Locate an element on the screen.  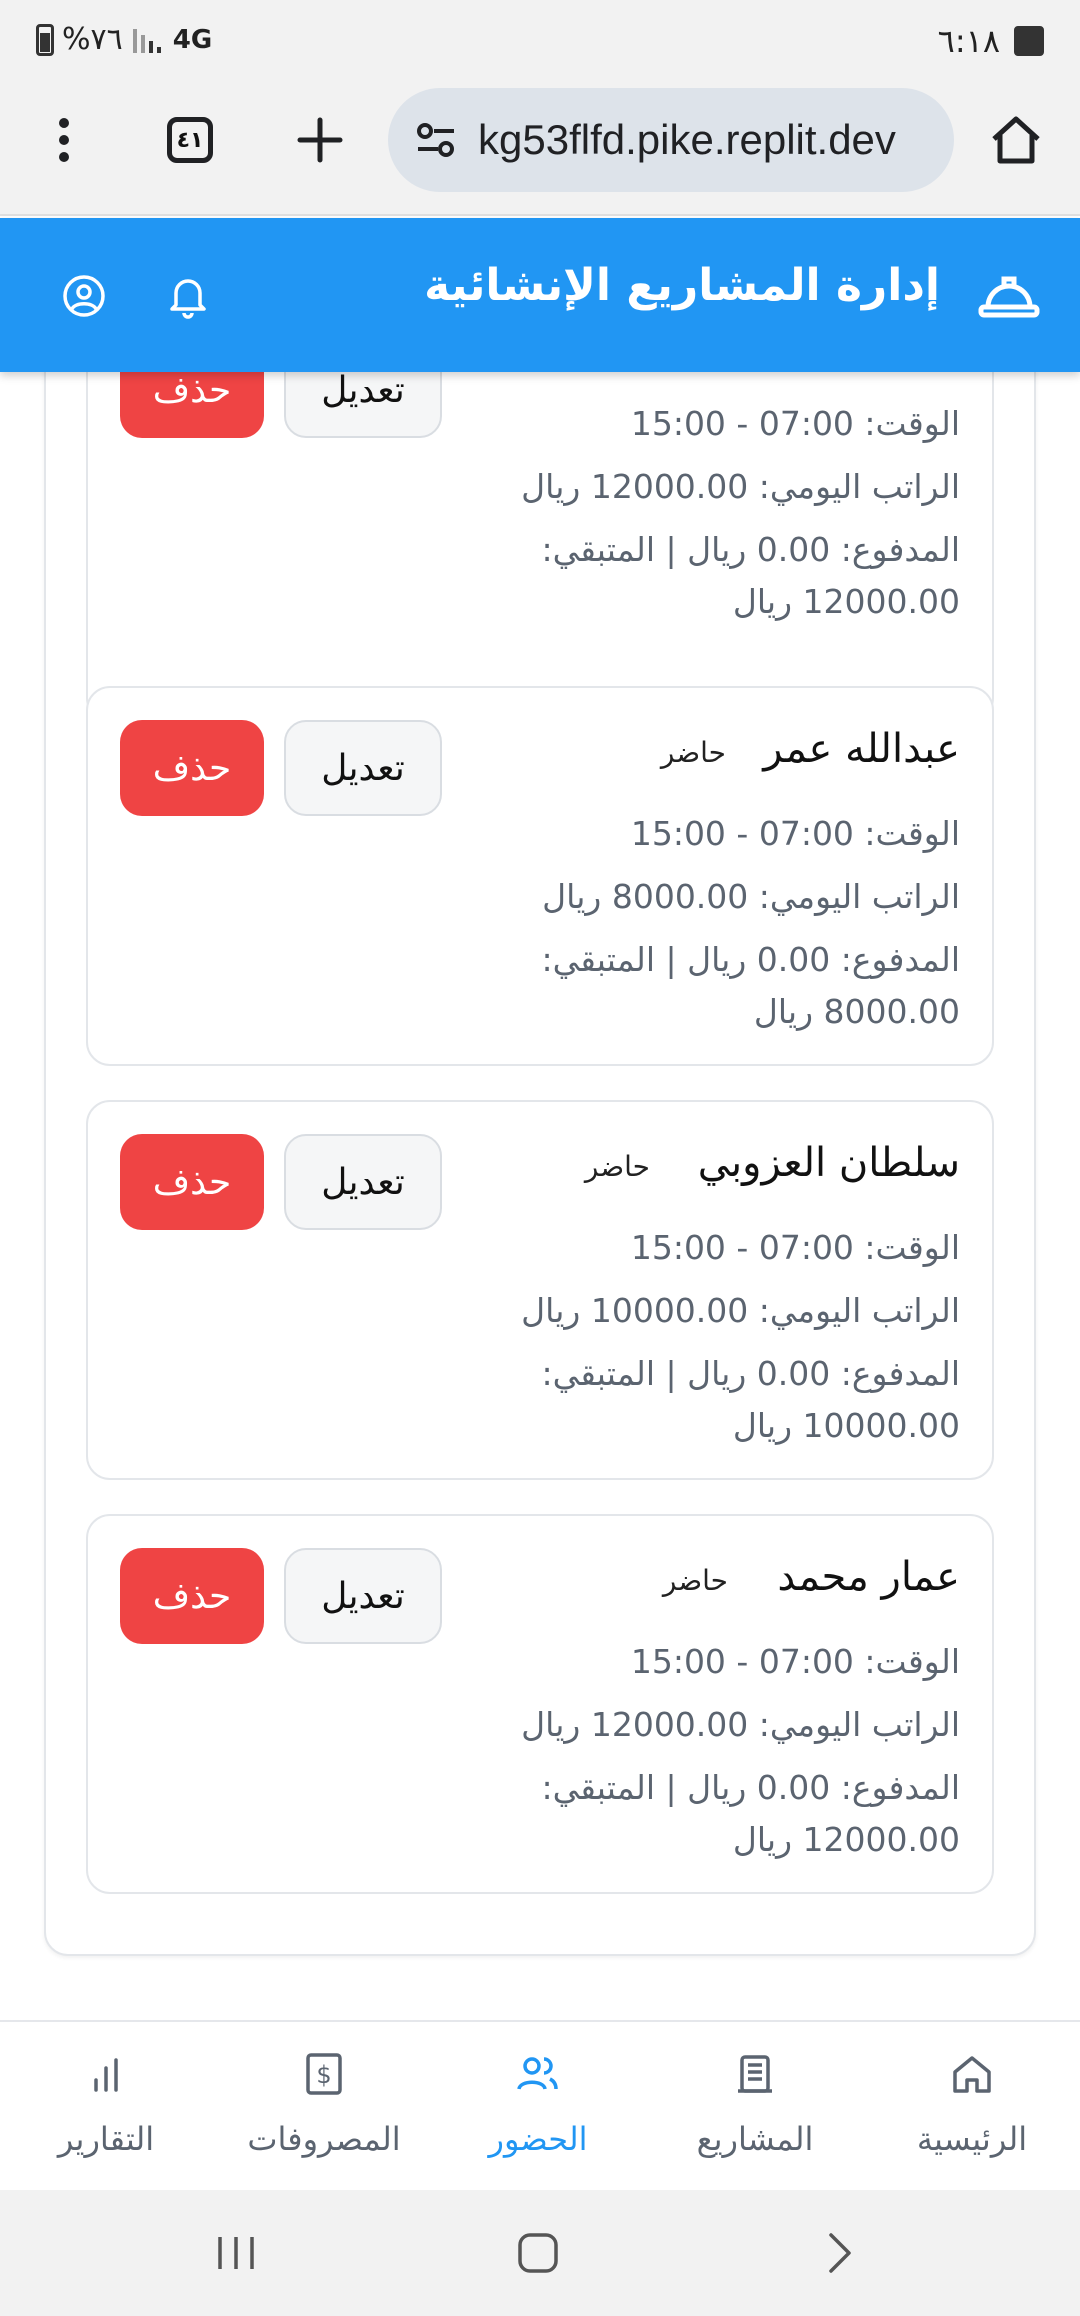
app-header: إدارة المشاريع الإنشائية is located at coordinates (540, 295).